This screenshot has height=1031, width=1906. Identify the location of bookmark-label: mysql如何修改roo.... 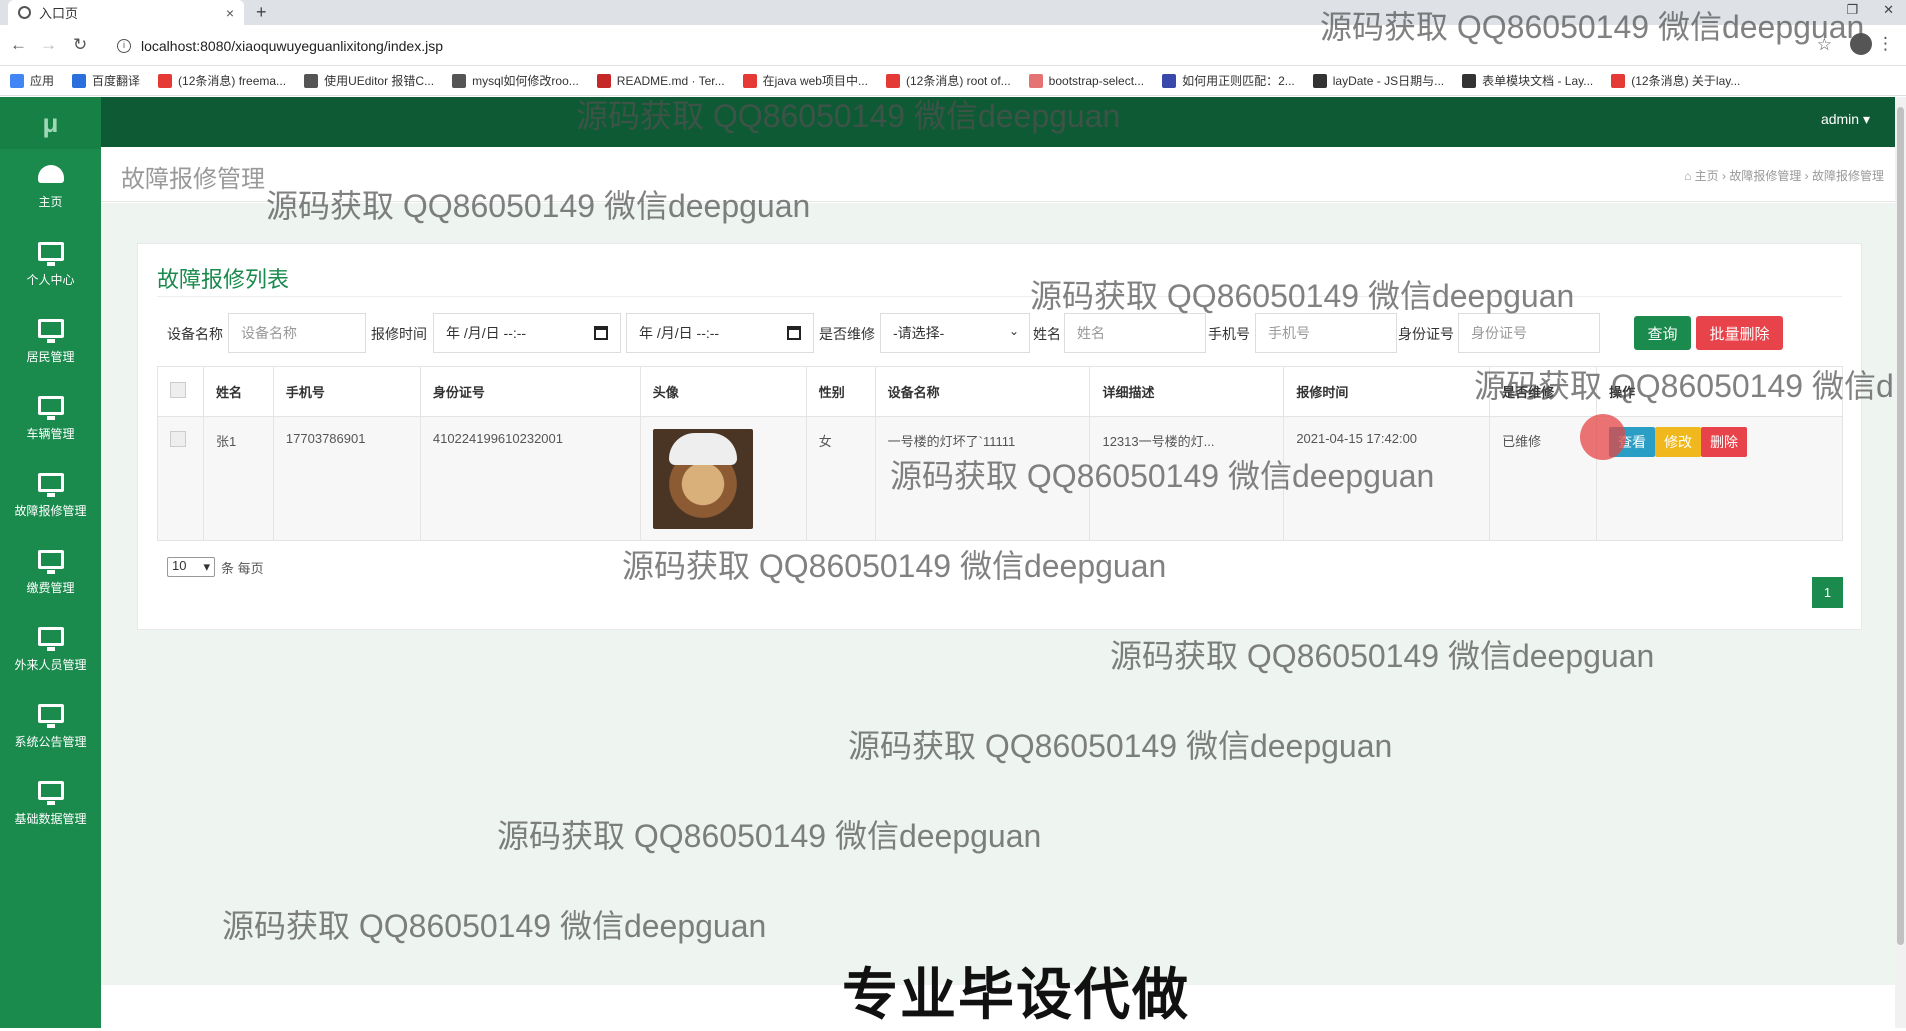
(525, 81).